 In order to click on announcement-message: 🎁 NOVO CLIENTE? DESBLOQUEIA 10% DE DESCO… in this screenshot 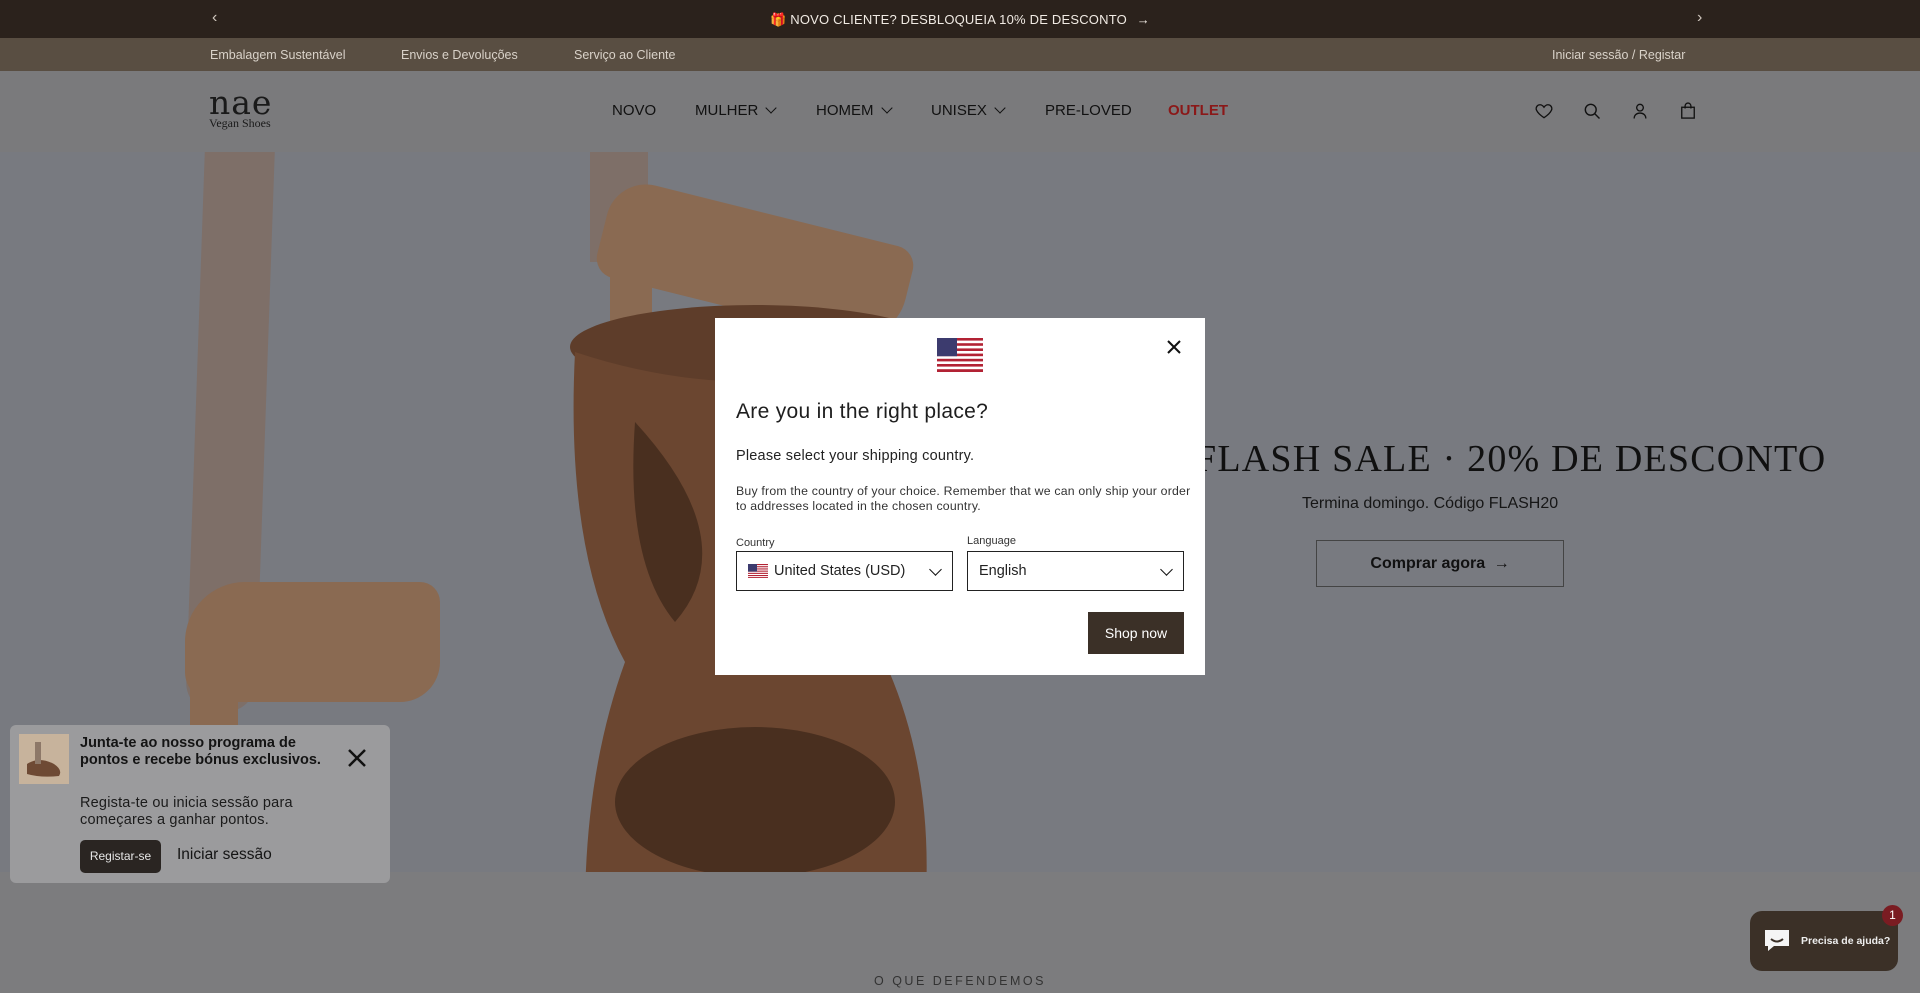, I will do `click(960, 20)`.